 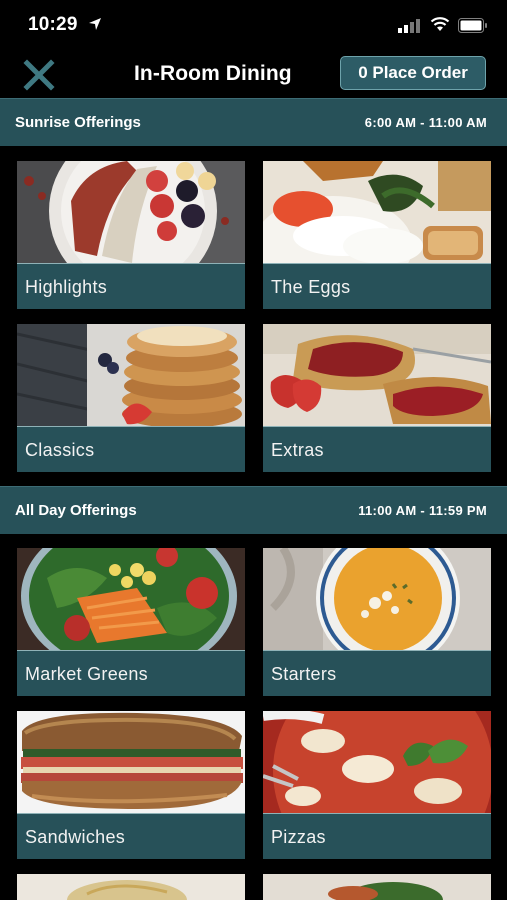 I want to click on menu-tile-market-greens: Market Greens, so click(x=131, y=622).